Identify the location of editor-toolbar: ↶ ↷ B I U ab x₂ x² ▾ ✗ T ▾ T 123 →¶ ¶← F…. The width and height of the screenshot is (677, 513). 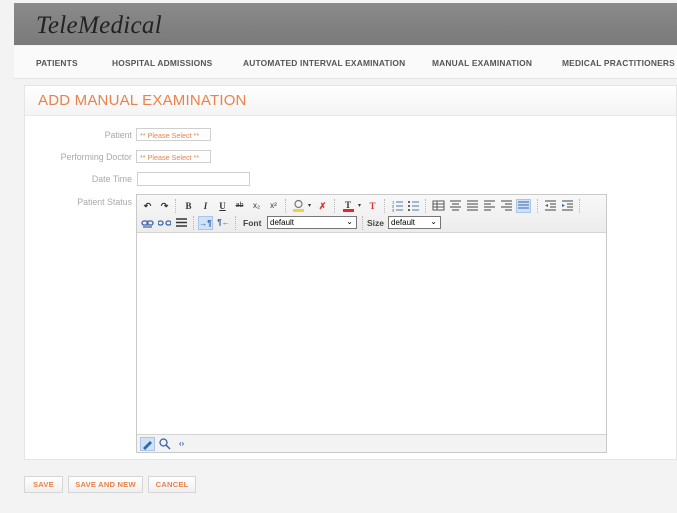
(371, 214).